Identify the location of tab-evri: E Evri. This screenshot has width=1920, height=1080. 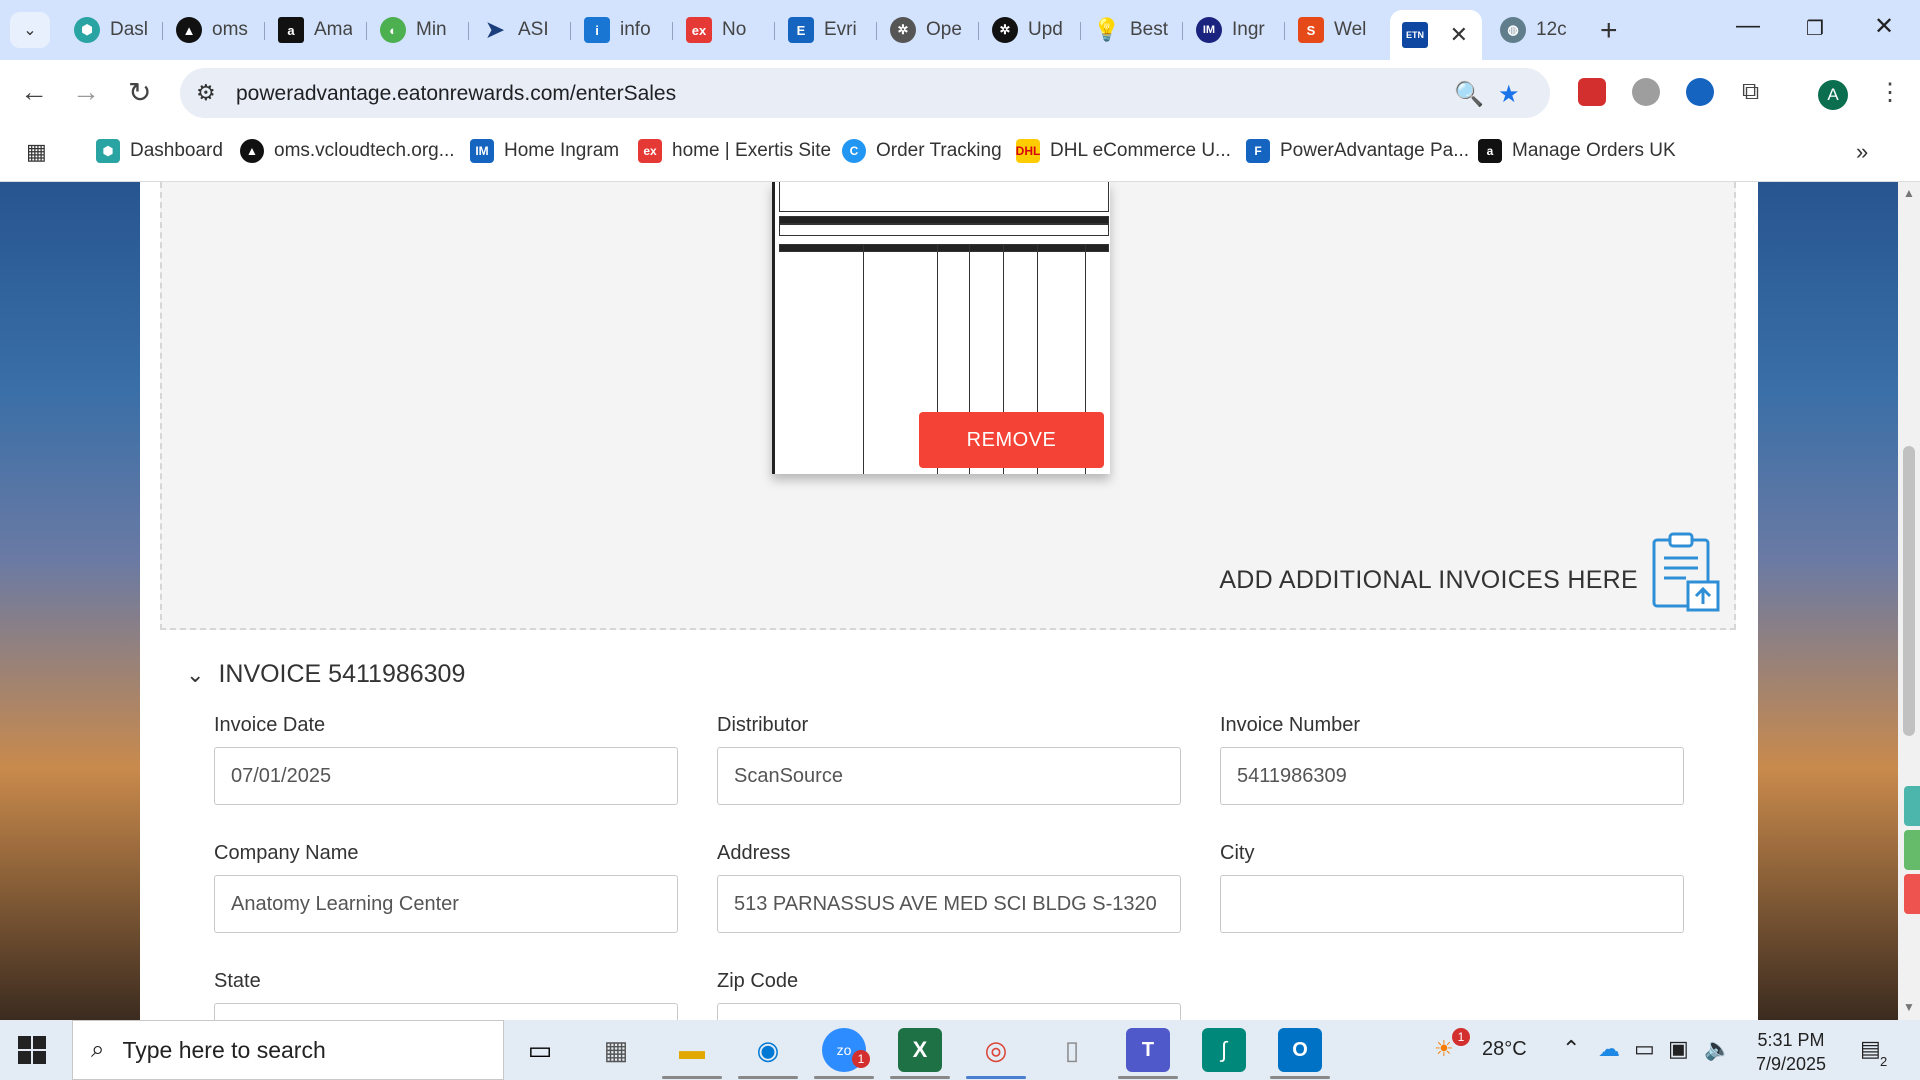
(826, 30).